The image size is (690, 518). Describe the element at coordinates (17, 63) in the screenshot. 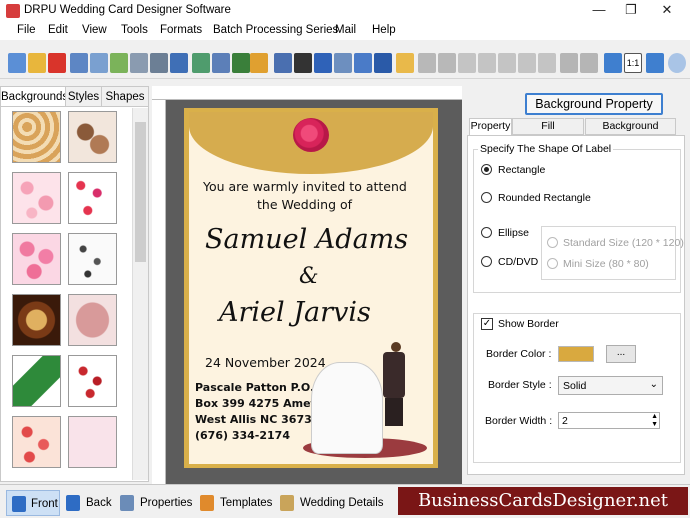

I see `new-icon` at that location.